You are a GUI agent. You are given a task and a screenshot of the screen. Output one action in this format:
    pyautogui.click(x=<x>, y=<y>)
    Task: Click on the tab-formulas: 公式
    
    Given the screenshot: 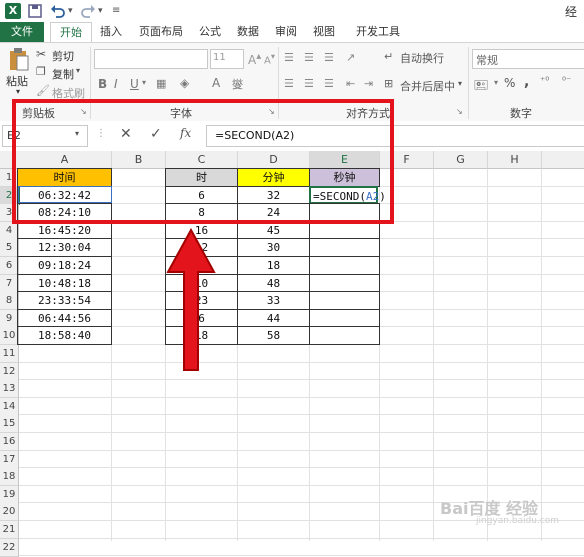 What is the action you would take?
    pyautogui.click(x=210, y=32)
    